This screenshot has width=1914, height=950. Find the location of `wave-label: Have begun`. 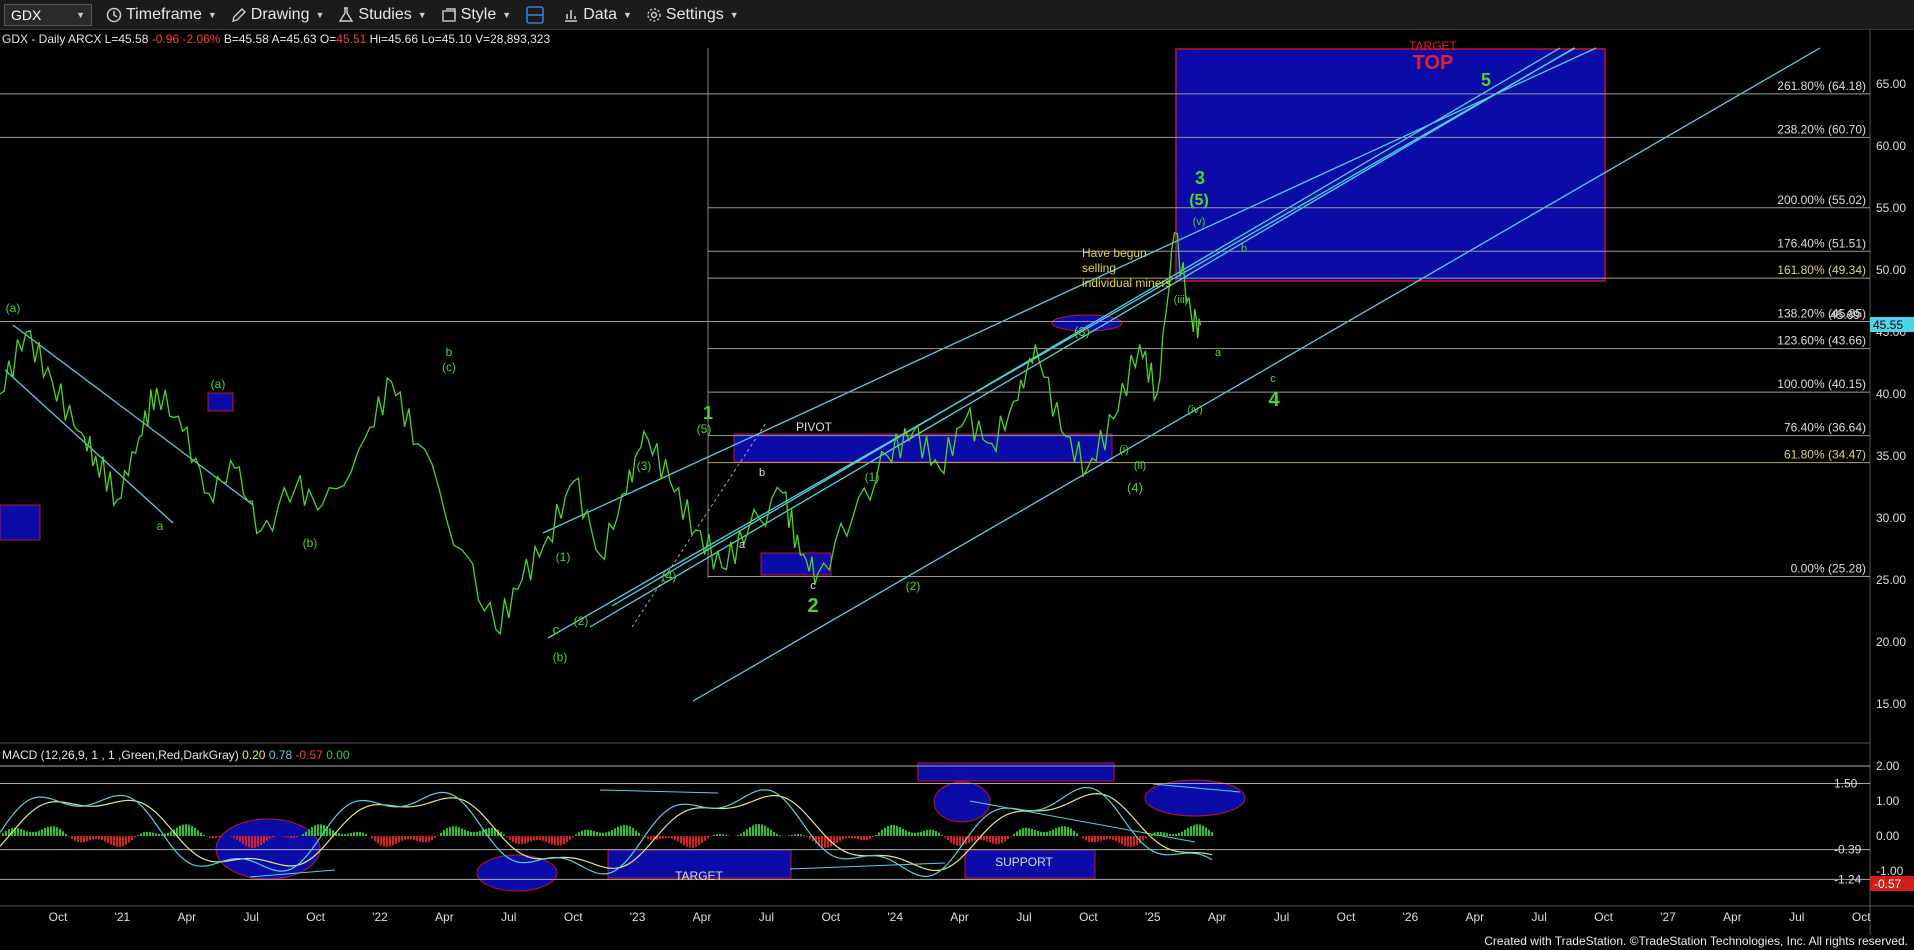

wave-label: Have begun is located at coordinates (1114, 253).